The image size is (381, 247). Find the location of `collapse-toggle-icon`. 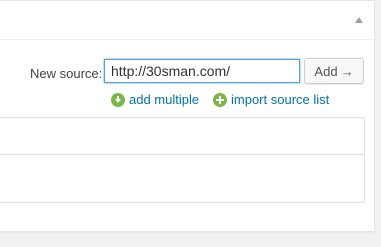

collapse-toggle-icon is located at coordinates (359, 20).